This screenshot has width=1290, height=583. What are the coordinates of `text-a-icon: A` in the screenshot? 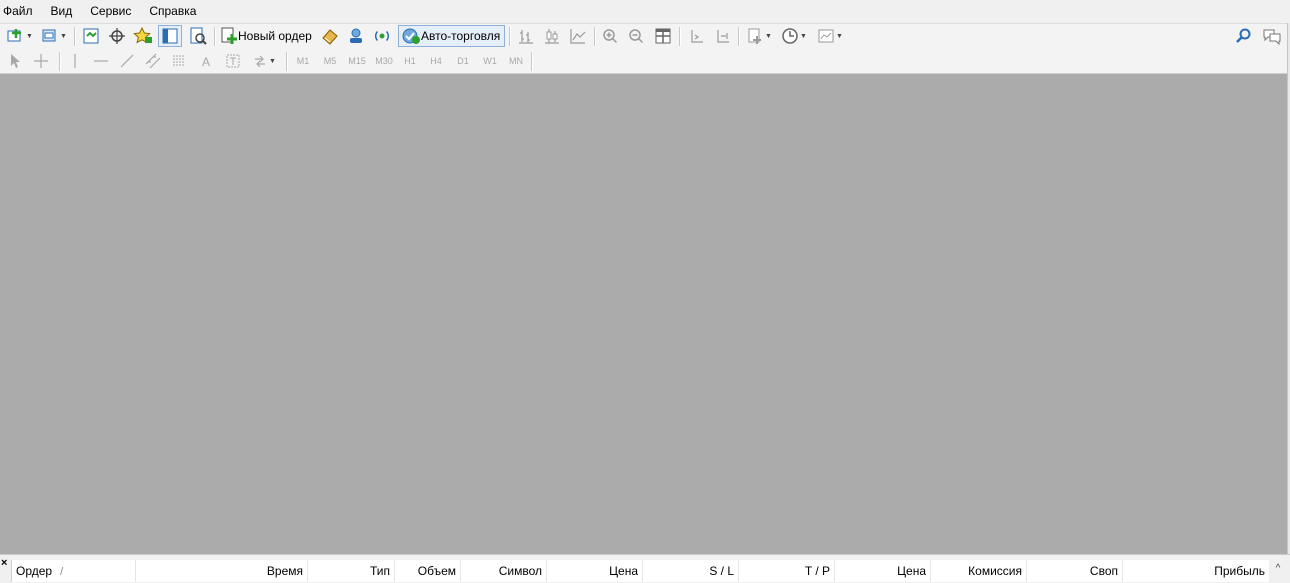 It's located at (206, 62).